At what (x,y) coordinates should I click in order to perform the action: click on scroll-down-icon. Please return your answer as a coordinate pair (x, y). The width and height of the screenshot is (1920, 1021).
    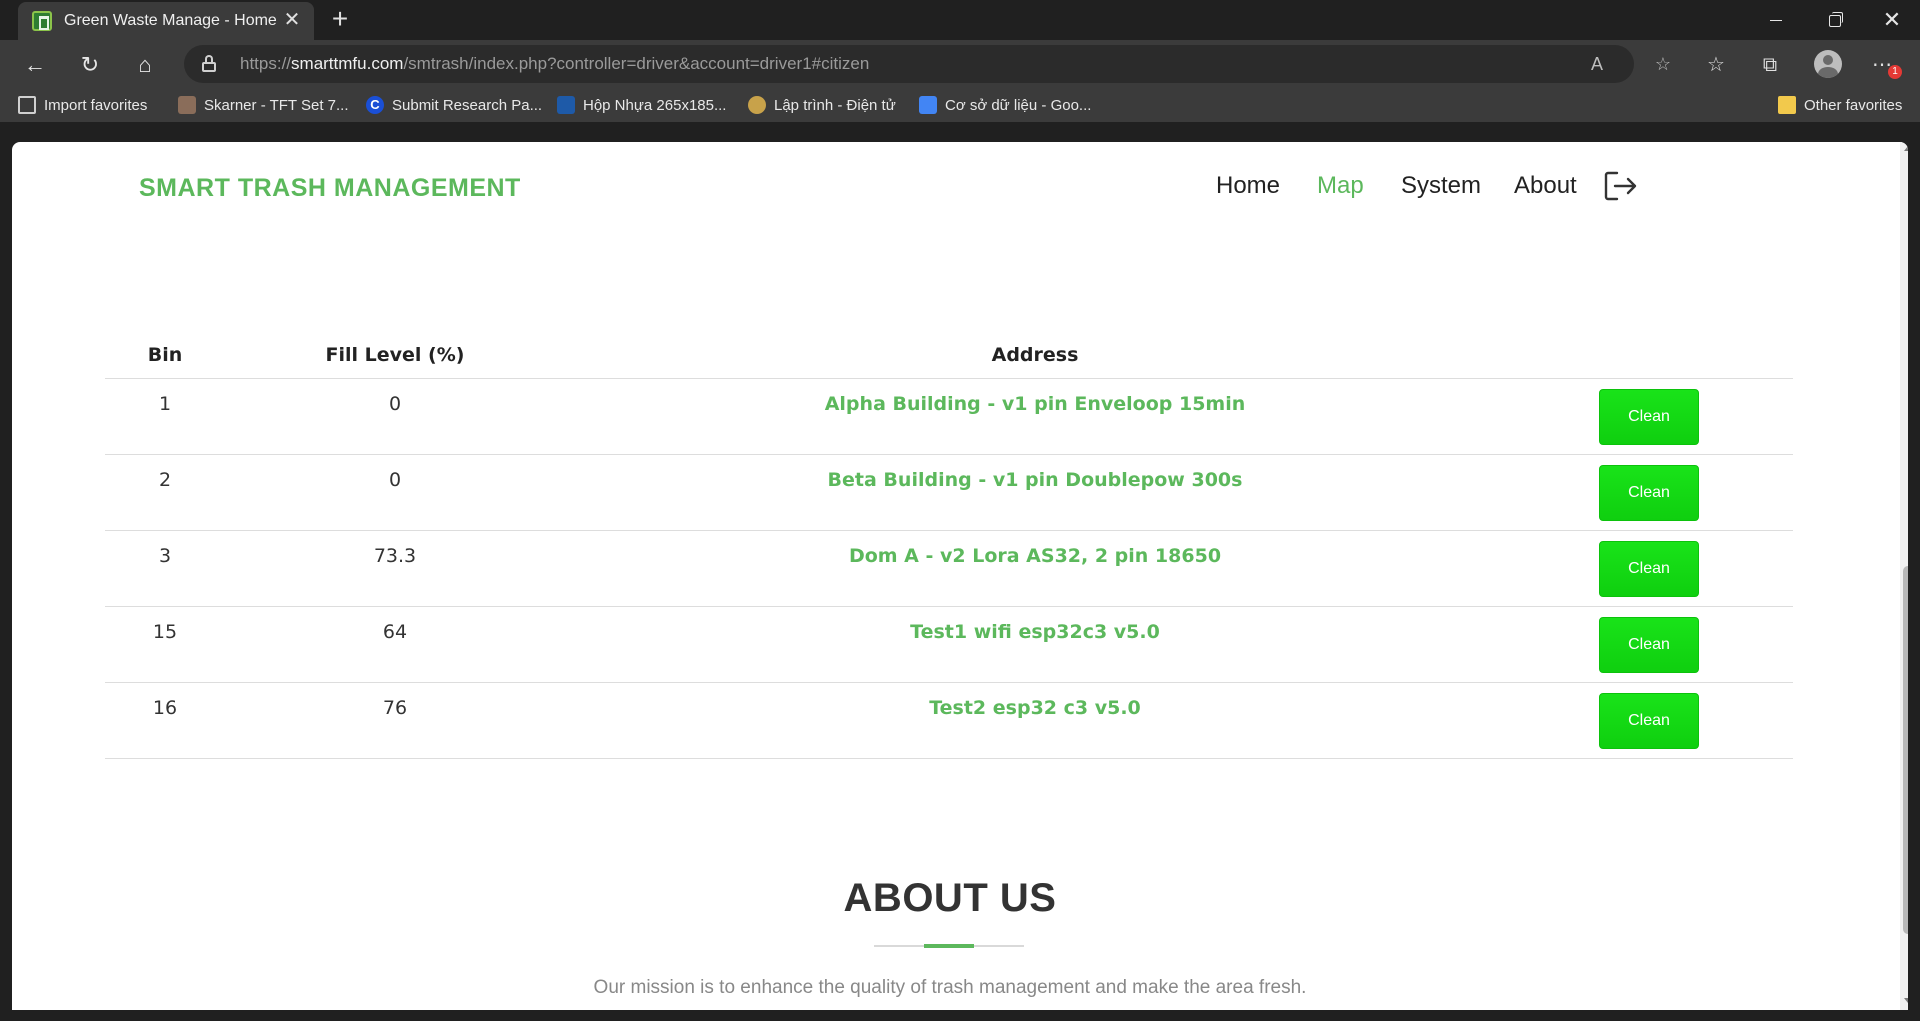
    Looking at the image, I should click on (1906, 1000).